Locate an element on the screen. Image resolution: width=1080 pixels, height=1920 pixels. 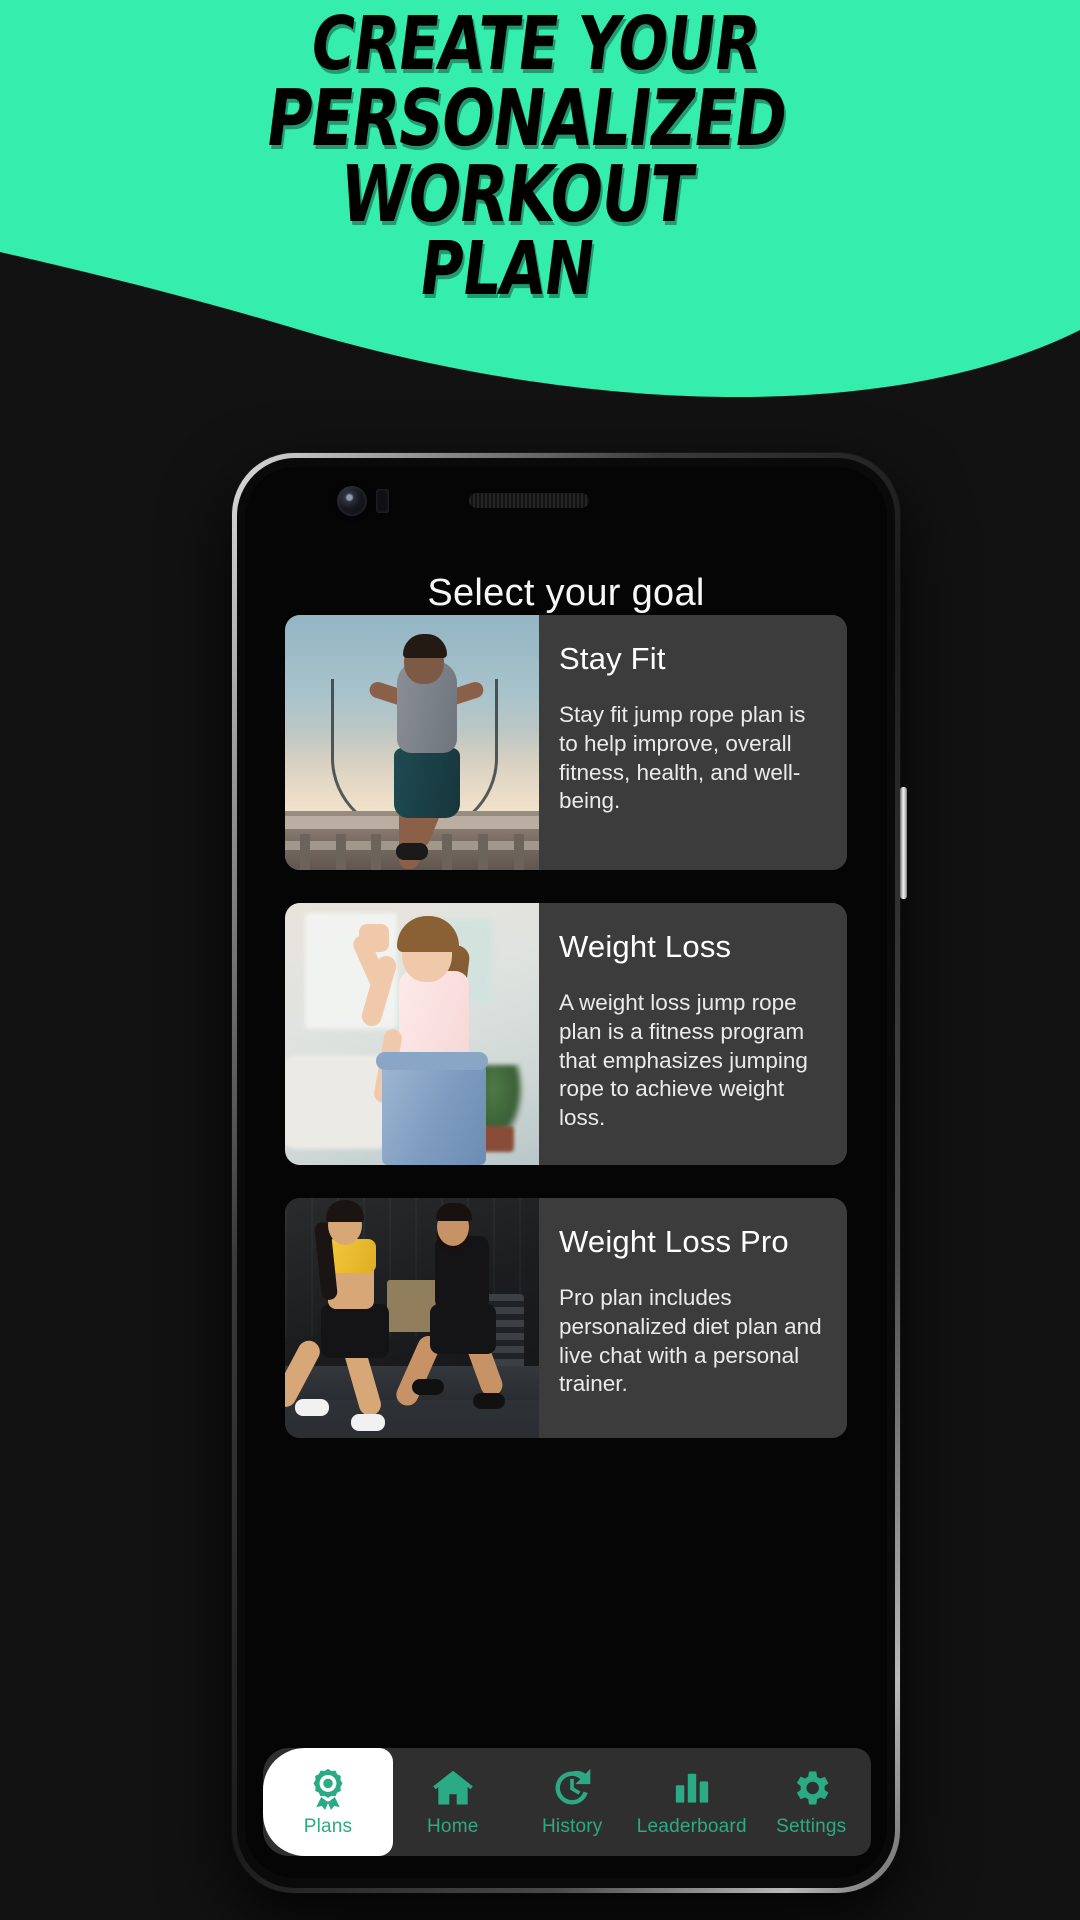
history-clock-icon is located at coordinates (572, 1788).